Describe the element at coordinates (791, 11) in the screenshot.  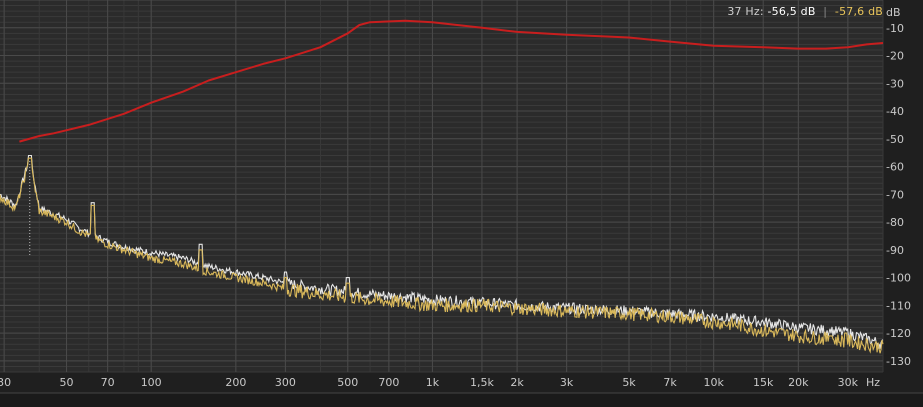
I see `readout-value-white: -56,5 dB` at that location.